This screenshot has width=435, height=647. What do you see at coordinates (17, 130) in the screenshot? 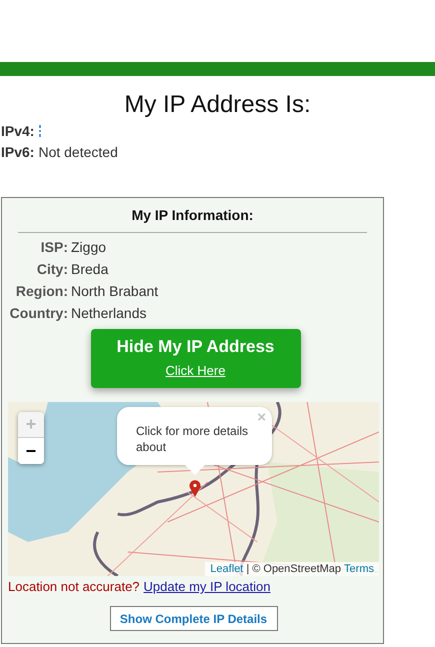
I see `address-label: IPv4:` at bounding box center [17, 130].